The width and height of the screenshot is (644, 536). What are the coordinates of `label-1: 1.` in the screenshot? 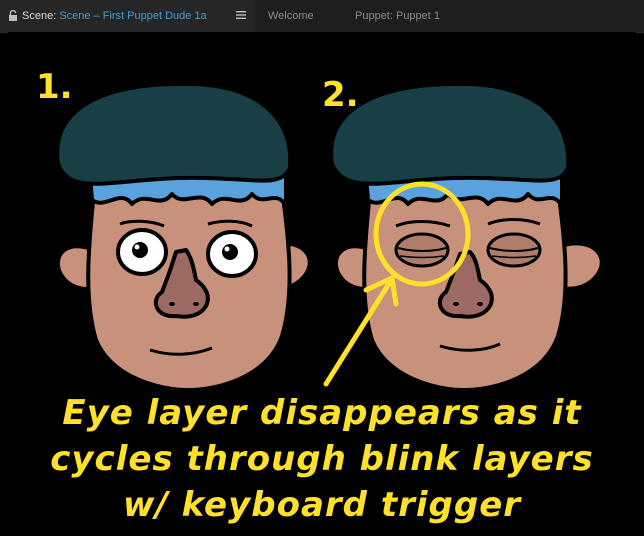 It's located at (54, 87).